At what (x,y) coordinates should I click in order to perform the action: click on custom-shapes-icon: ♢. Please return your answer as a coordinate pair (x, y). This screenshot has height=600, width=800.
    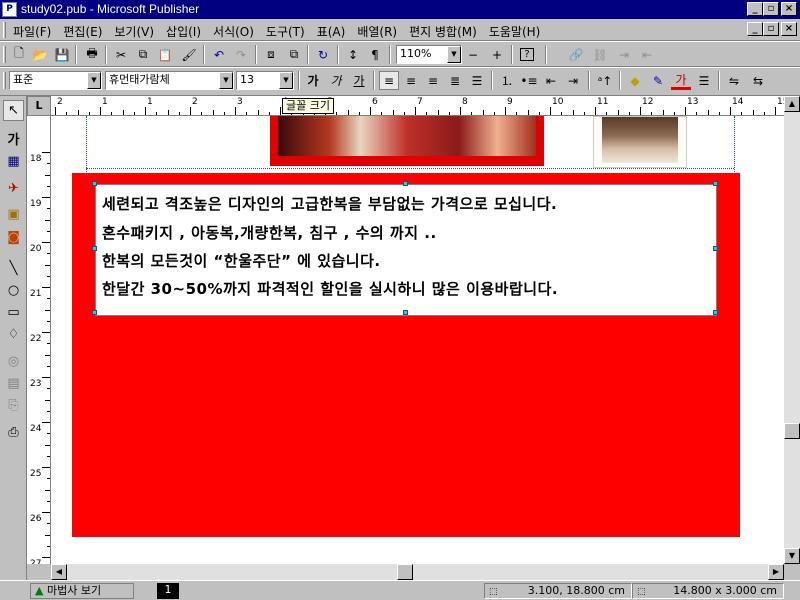
    Looking at the image, I should click on (13, 334).